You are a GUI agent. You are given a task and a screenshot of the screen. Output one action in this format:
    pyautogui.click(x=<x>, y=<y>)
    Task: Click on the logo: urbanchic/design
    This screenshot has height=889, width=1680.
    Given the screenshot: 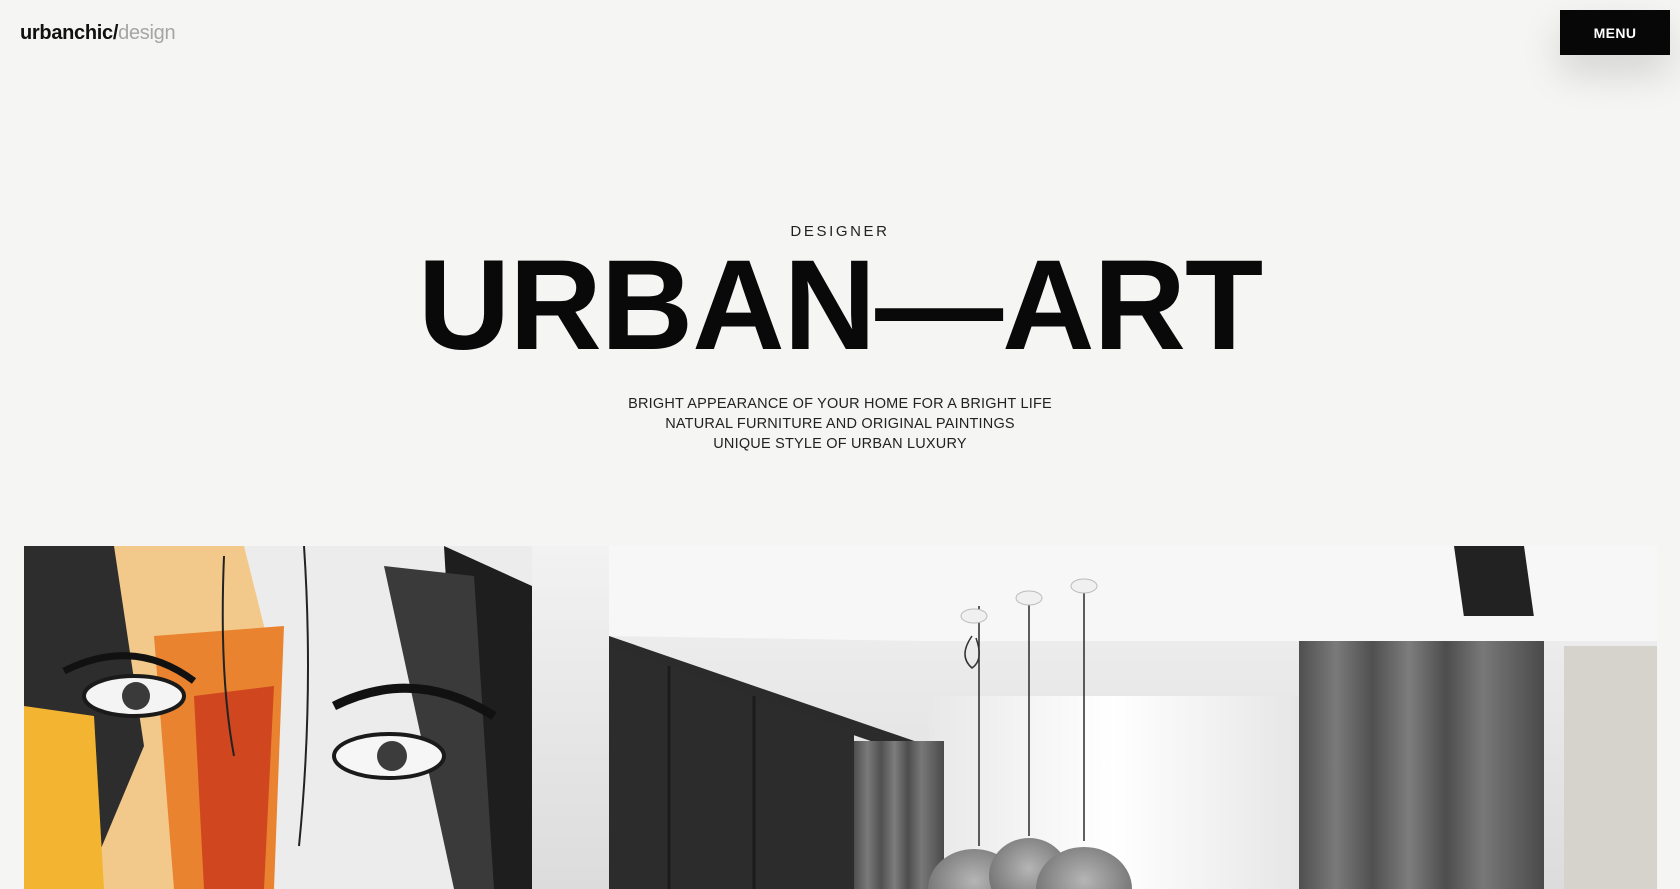 What is the action you would take?
    pyautogui.click(x=98, y=33)
    